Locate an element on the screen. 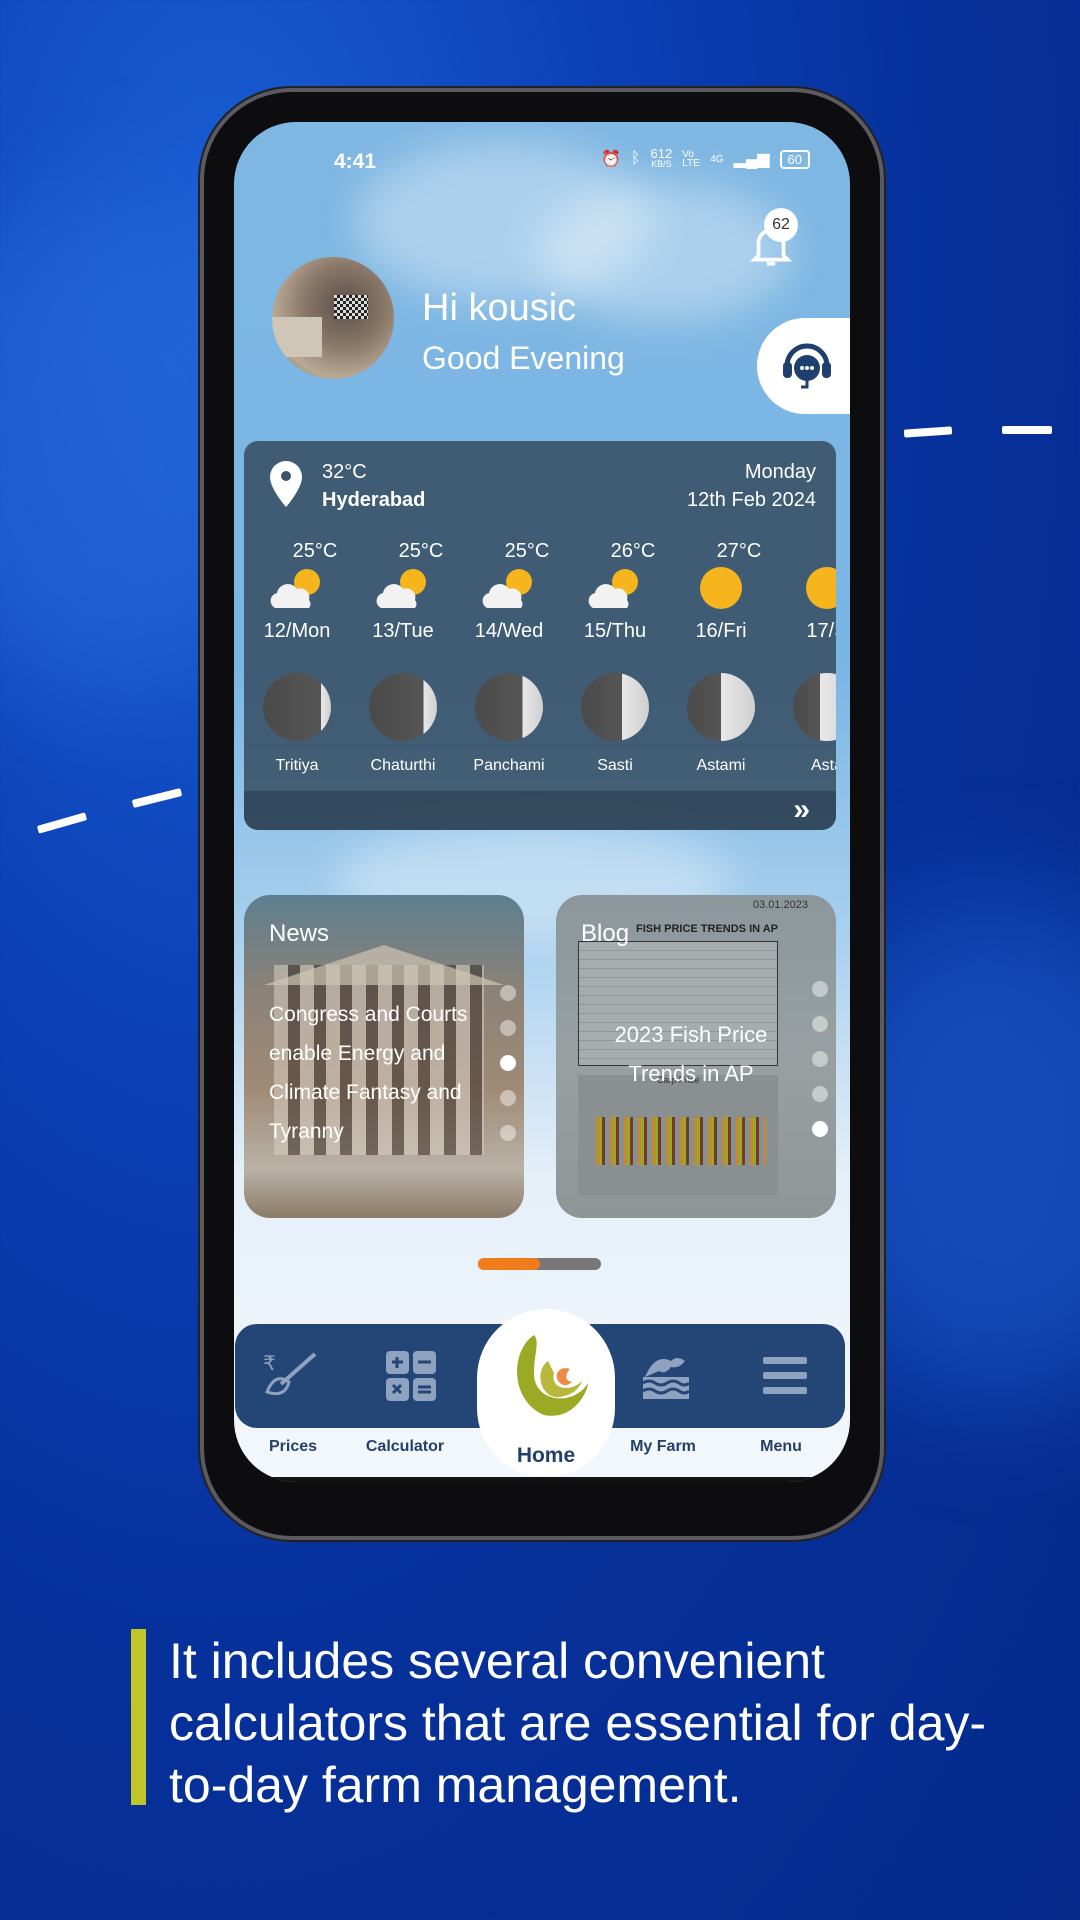 The height and width of the screenshot is (1920, 1080). network-speed-indicator: 612 KB/S is located at coordinates (661, 158).